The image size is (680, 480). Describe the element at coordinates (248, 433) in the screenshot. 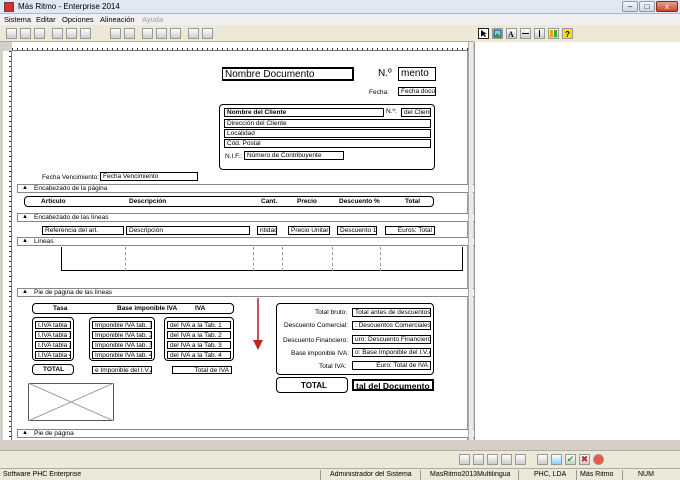

I see `section-page-footer: ▲ Pie de página` at that location.